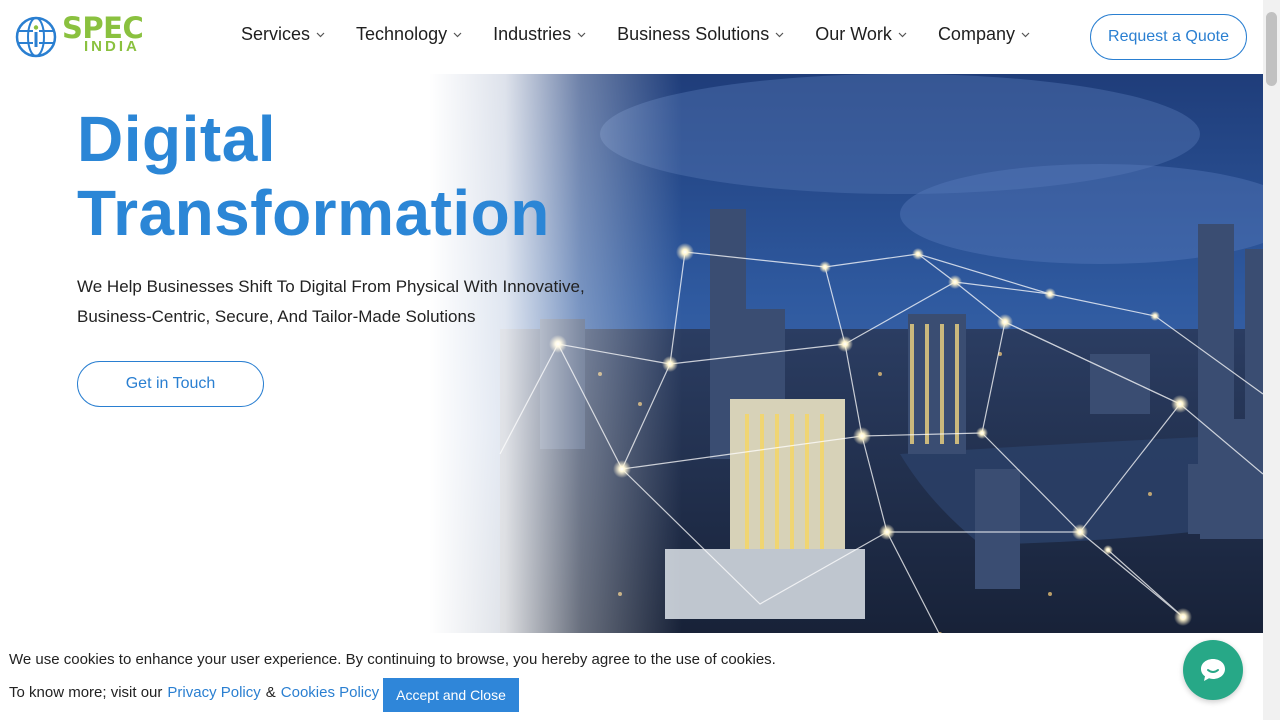  Describe the element at coordinates (213, 692) in the screenshot. I see `privacy-policy-link: Privacy Policy` at that location.